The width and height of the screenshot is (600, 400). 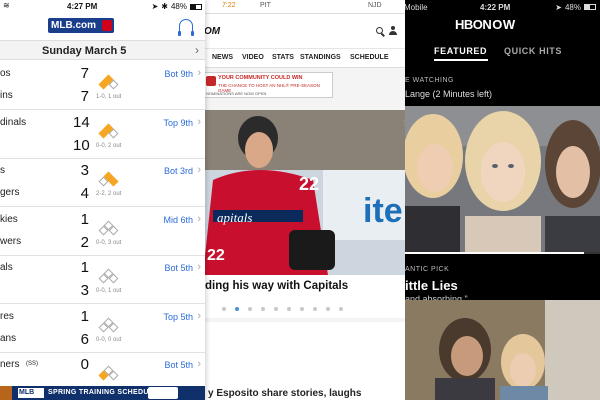 I want to click on nhl-logo: OM, so click(x=212, y=31).